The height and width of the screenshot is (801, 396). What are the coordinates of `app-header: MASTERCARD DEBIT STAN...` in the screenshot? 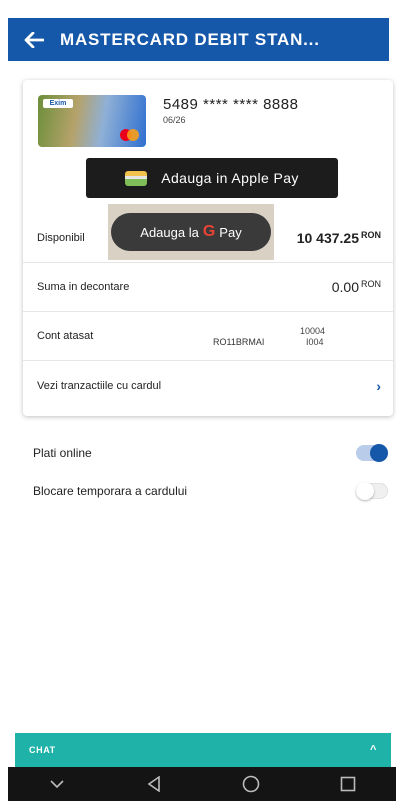 It's located at (198, 39).